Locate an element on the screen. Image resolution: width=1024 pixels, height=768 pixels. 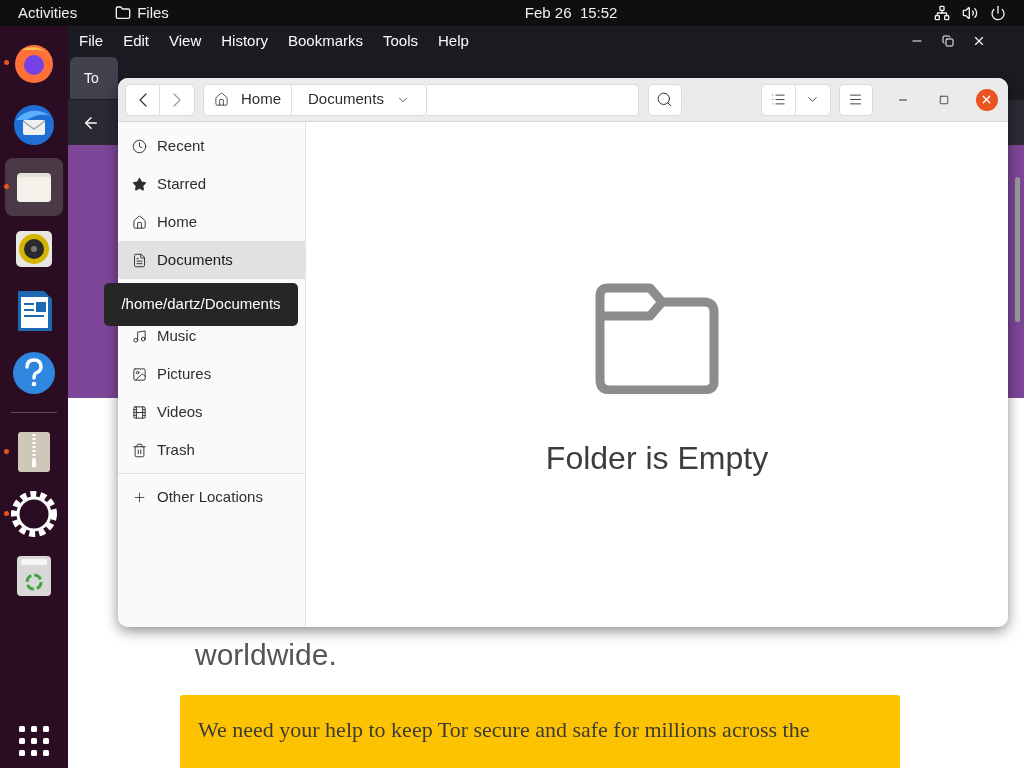
app-grid-icon is located at coordinates (34, 741).